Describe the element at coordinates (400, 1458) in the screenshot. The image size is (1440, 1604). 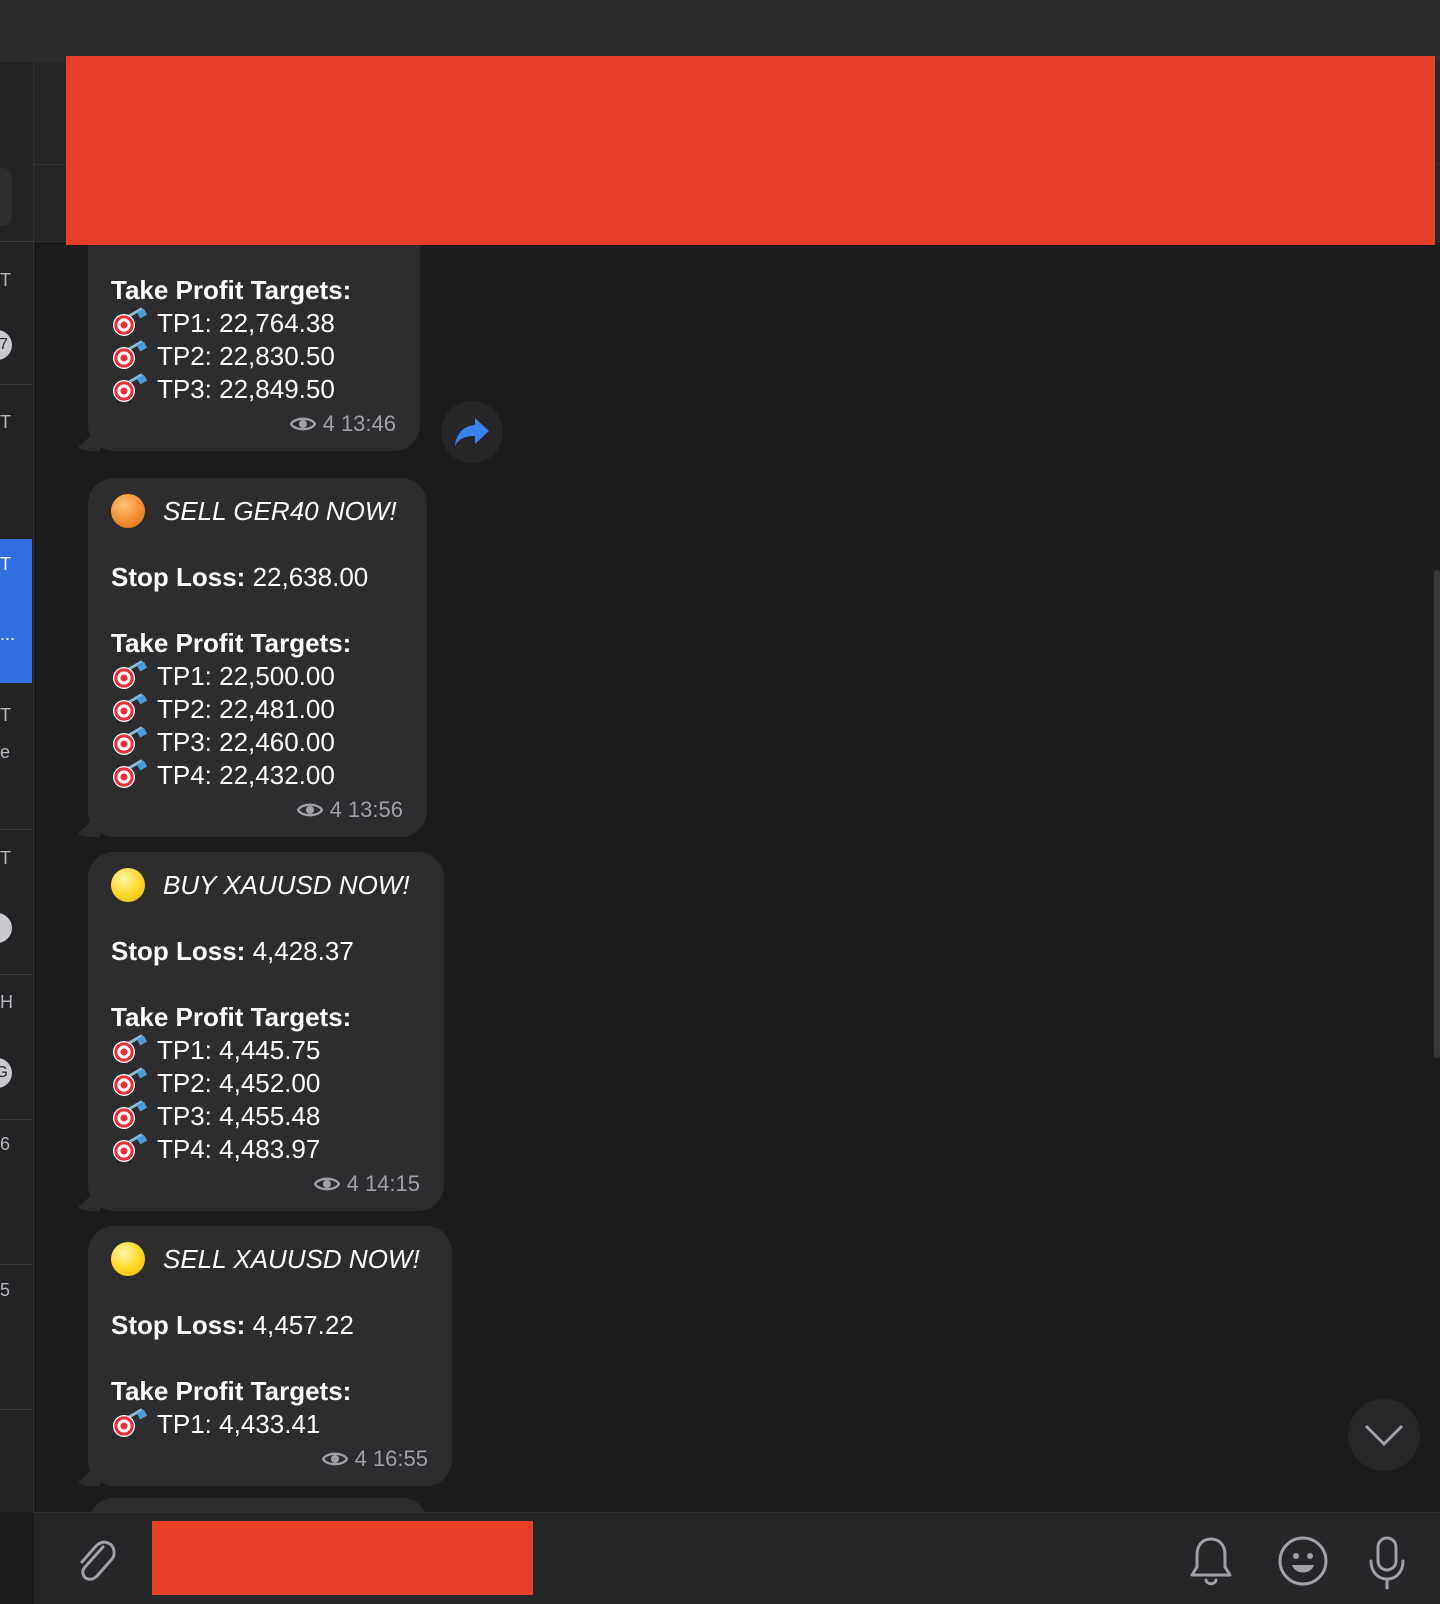
I see `message-time: 16:55` at that location.